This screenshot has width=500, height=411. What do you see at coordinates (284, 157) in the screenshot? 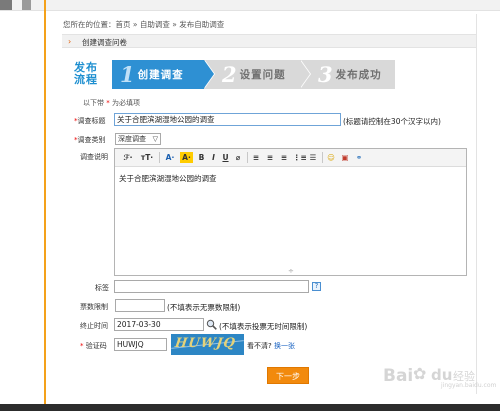
I see `align-right-icon: ≡` at bounding box center [284, 157].